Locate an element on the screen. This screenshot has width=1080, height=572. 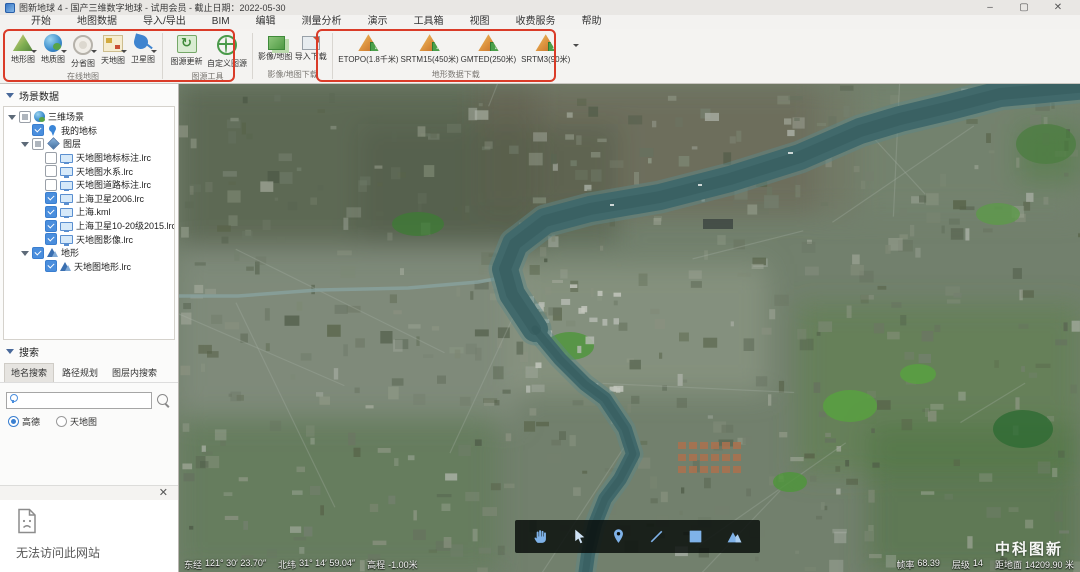
menu-item: 帮助 is located at coordinates (592, 22).